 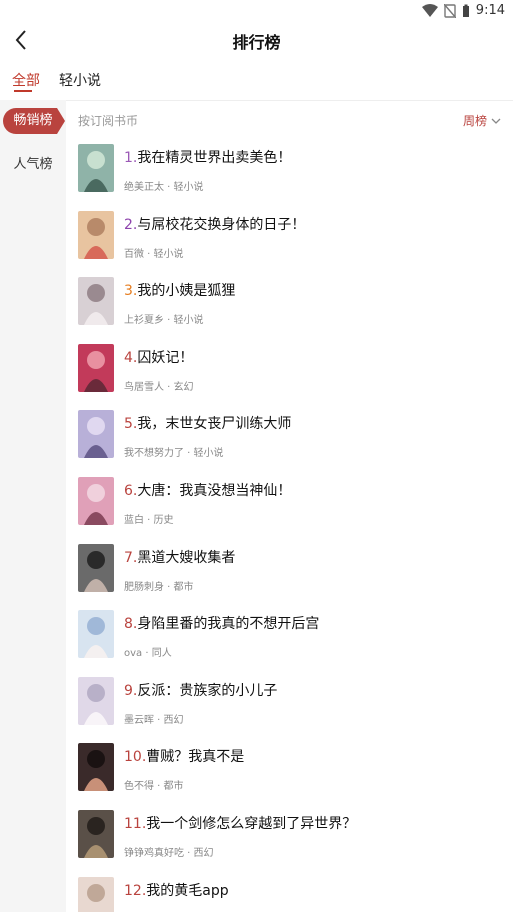 What do you see at coordinates (135, 890) in the screenshot?
I see `book-rank: 12.` at bounding box center [135, 890].